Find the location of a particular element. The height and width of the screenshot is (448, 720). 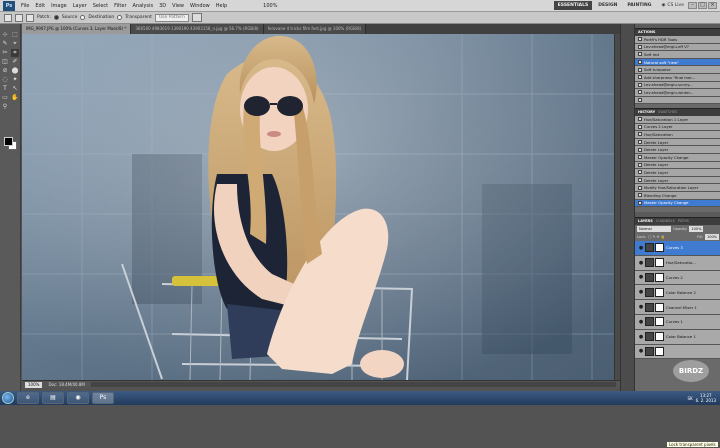

tool-button: ⊹ is located at coordinates (5, 35).